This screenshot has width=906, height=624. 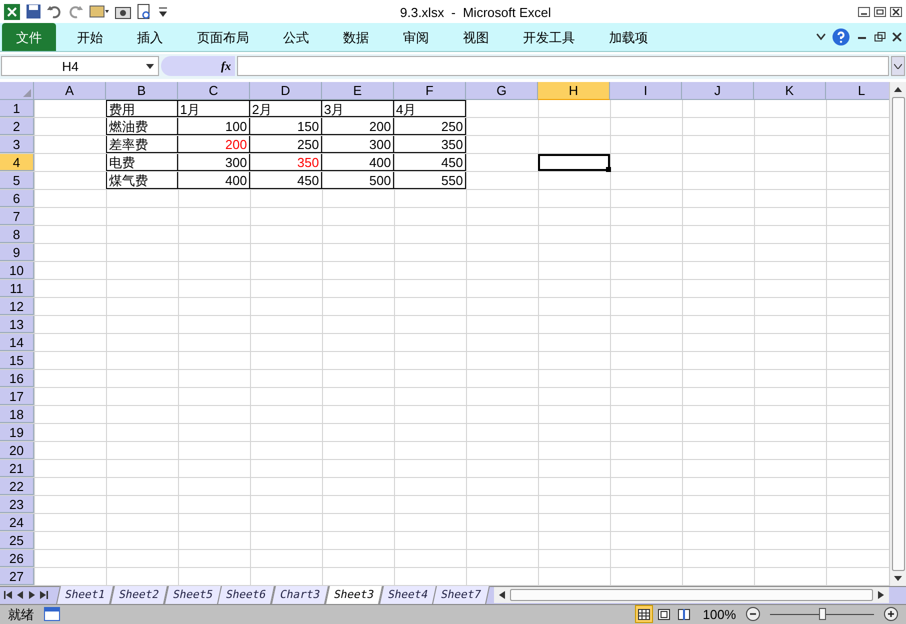 I want to click on ribbon-tab: 审阅, so click(x=416, y=37).